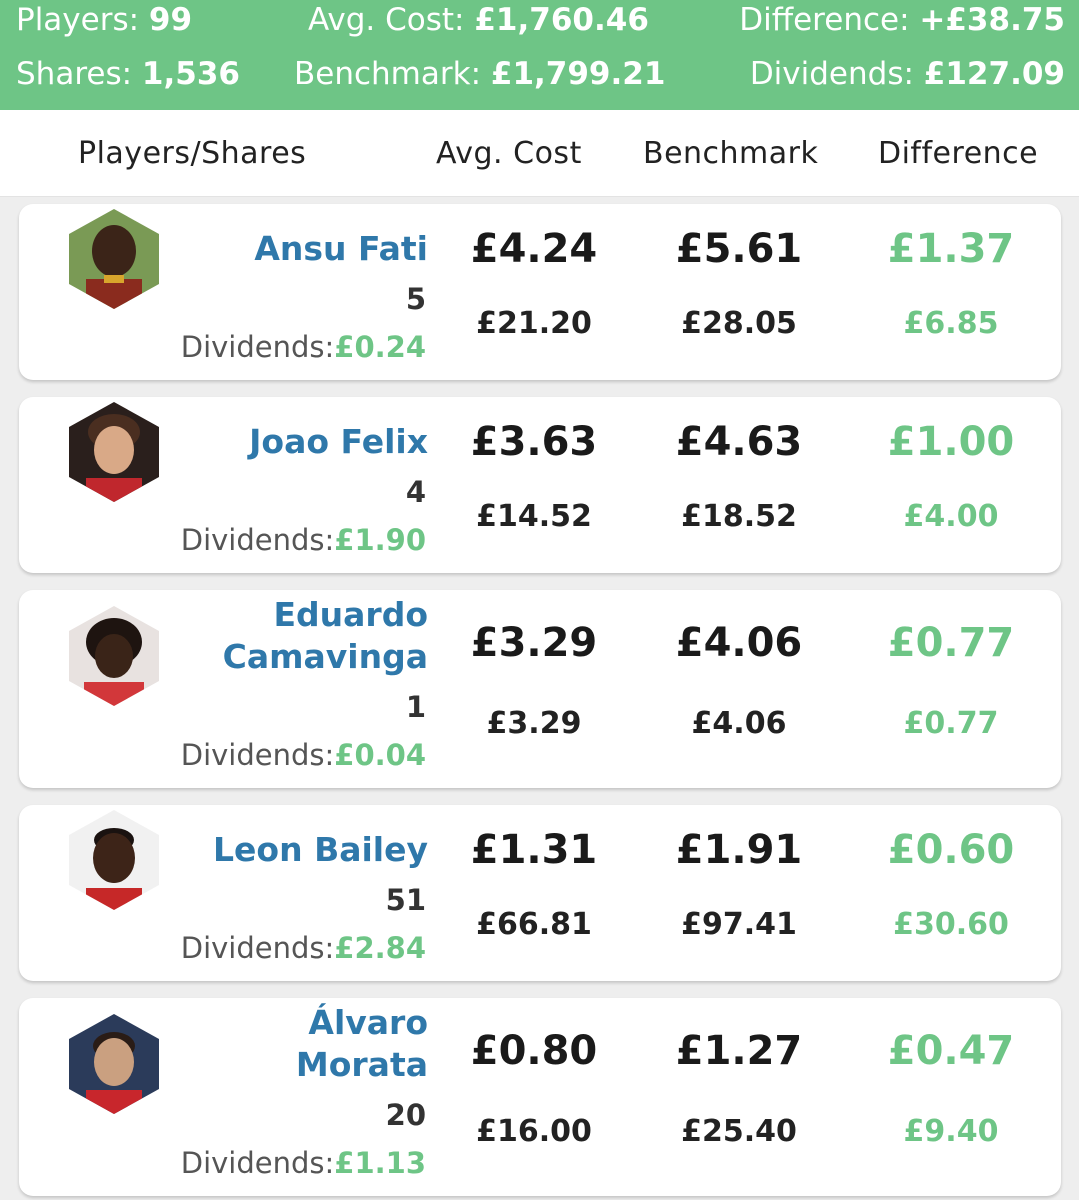 The image size is (1079, 1200). I want to click on benchmark-per-share: £1.27, so click(739, 1051).